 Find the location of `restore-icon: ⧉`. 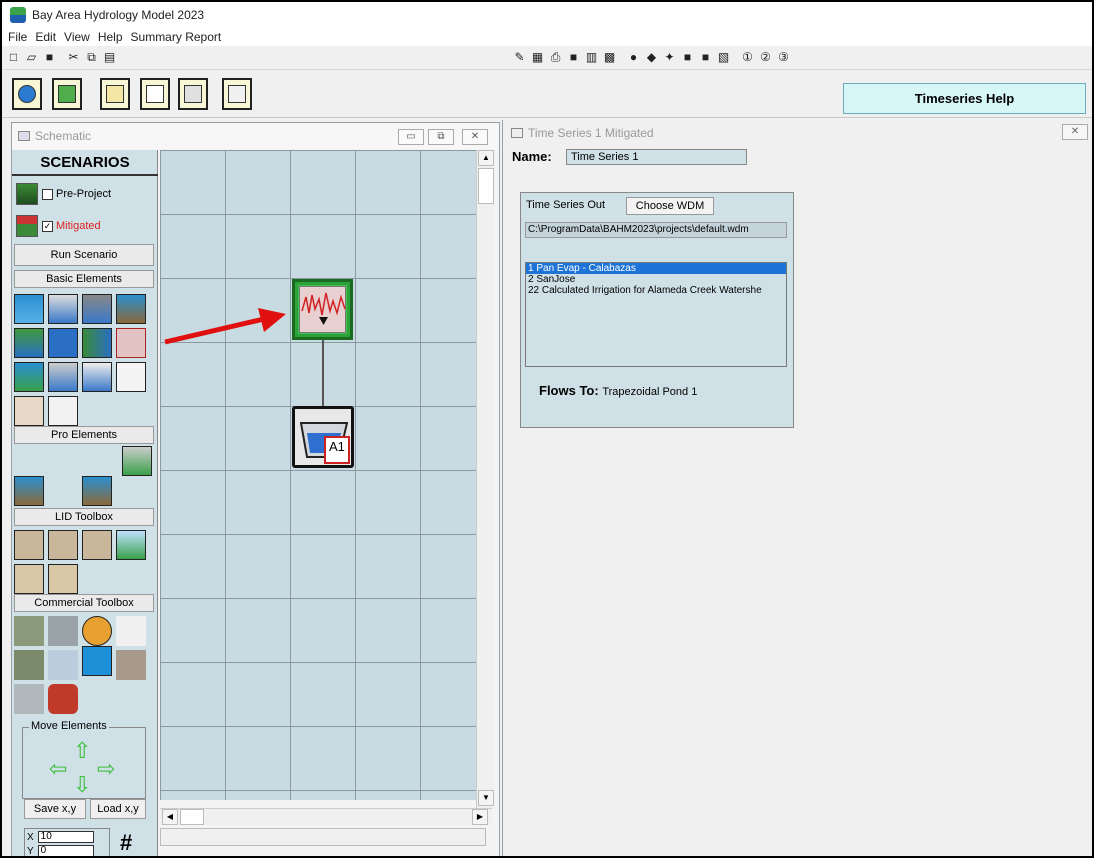

restore-icon: ⧉ is located at coordinates (441, 137).